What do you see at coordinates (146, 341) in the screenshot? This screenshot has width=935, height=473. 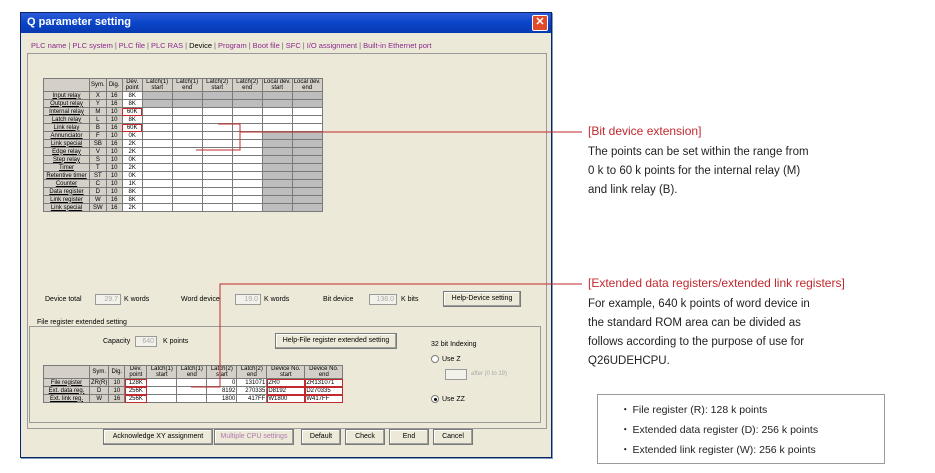 I see `capacity-field: 640` at bounding box center [146, 341].